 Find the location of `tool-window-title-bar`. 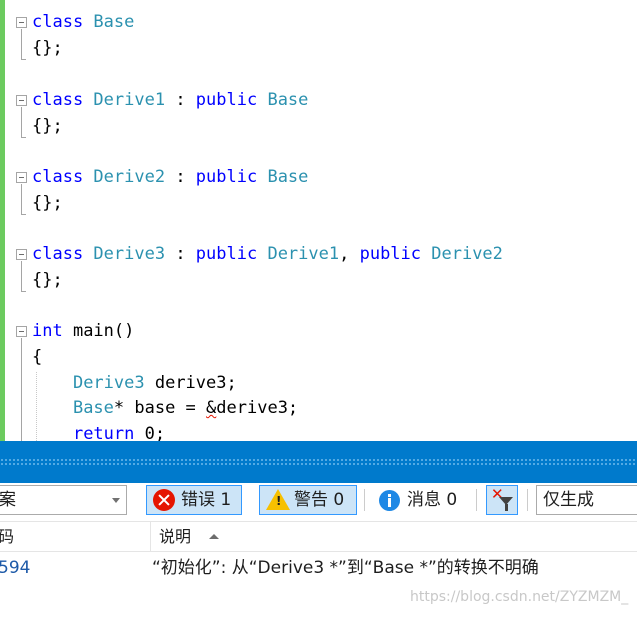

tool-window-title-bar is located at coordinates (318, 462).